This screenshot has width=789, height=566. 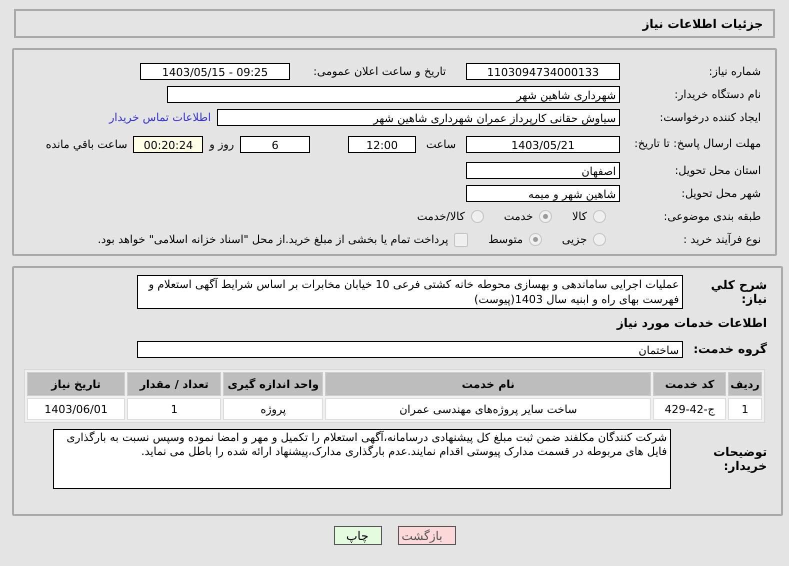 I want to click on text-field: 1403/05/15 - 09:25, so click(x=215, y=71).